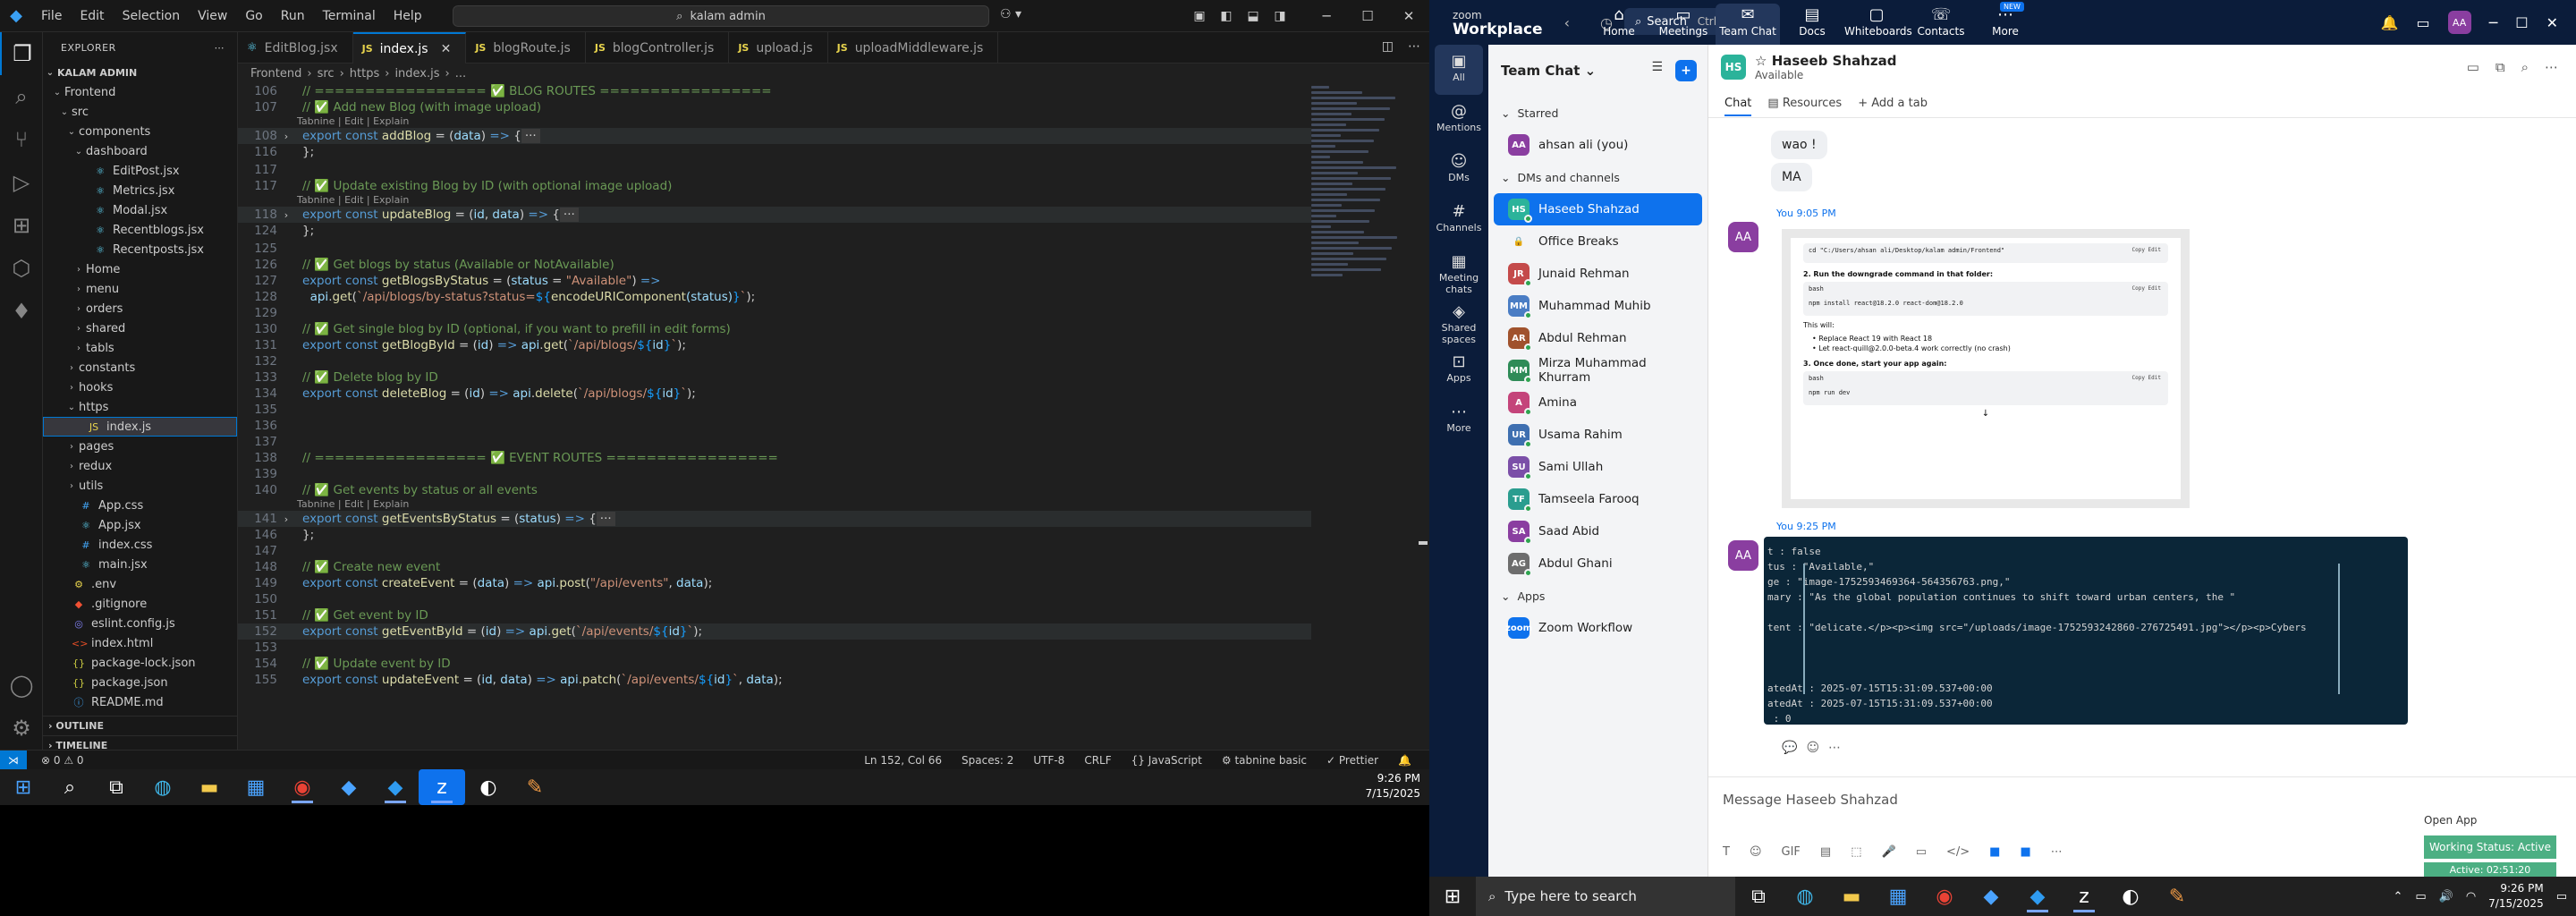 The height and width of the screenshot is (916, 2576). Describe the element at coordinates (140, 112) in the screenshot. I see `file-tree-item: ⌄ src` at that location.